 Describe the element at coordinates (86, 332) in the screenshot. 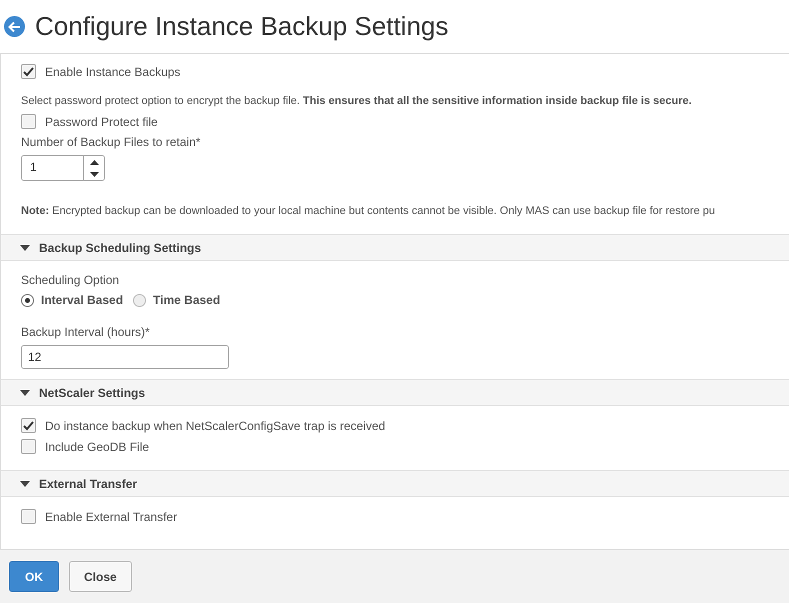

I see `field-label: Backup Interval (hours)*` at that location.